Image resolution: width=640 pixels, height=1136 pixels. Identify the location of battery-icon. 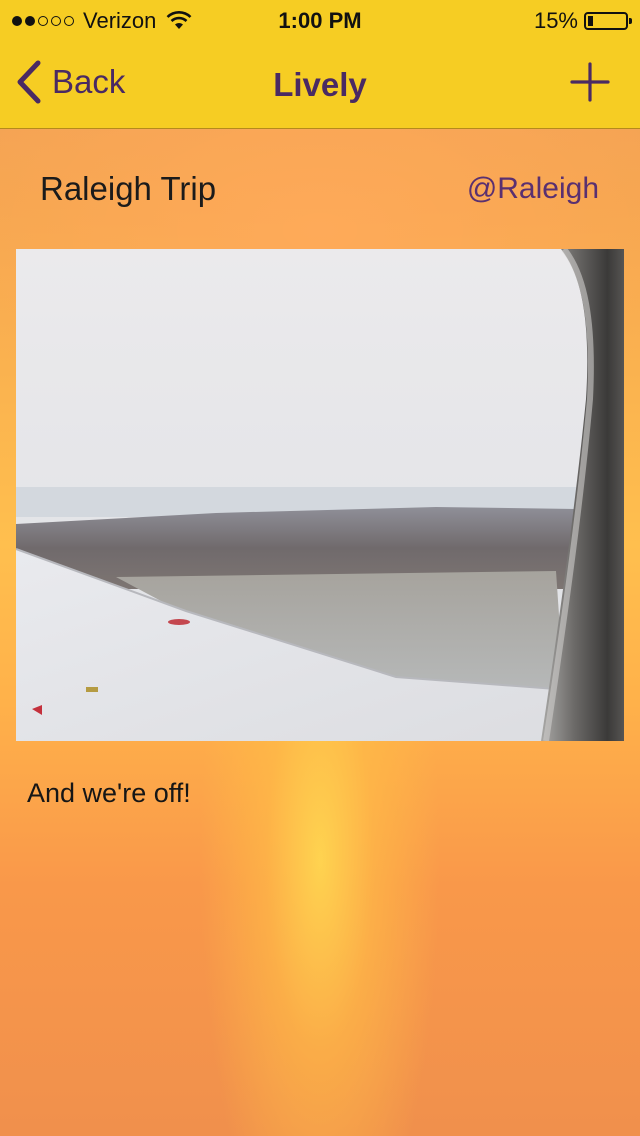
(608, 21).